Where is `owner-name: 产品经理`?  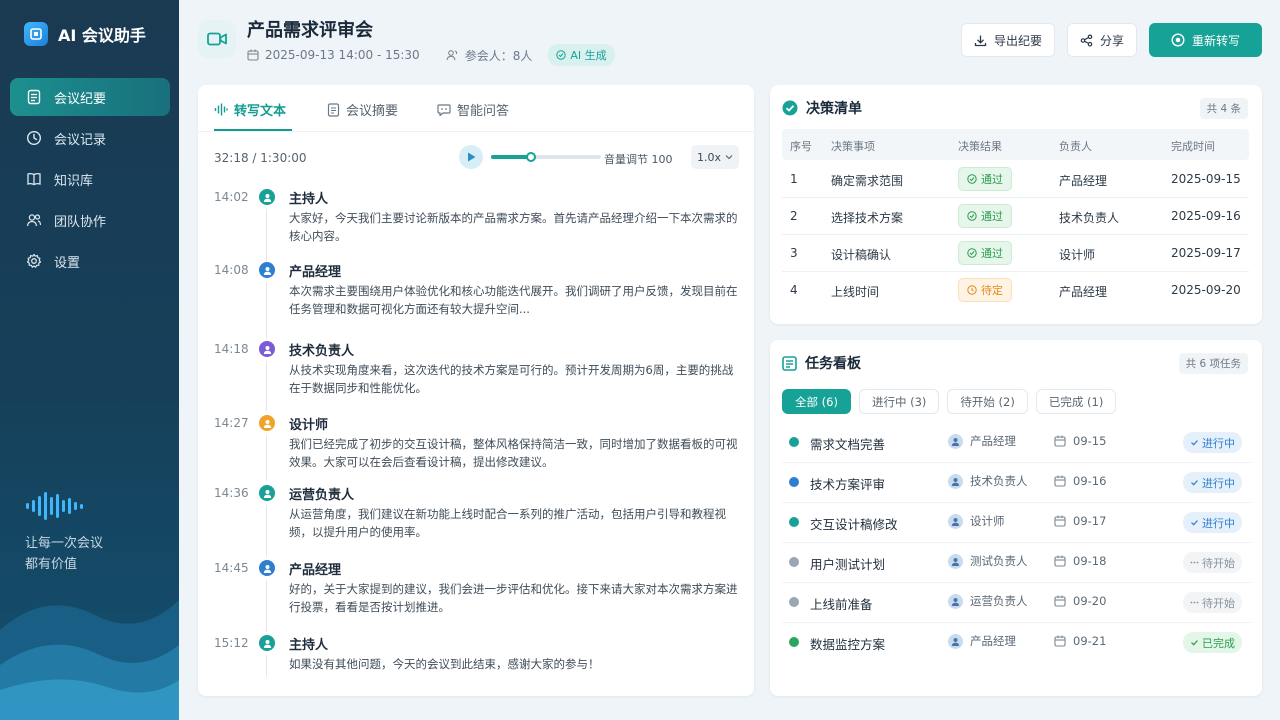 owner-name: 产品经理 is located at coordinates (993, 441).